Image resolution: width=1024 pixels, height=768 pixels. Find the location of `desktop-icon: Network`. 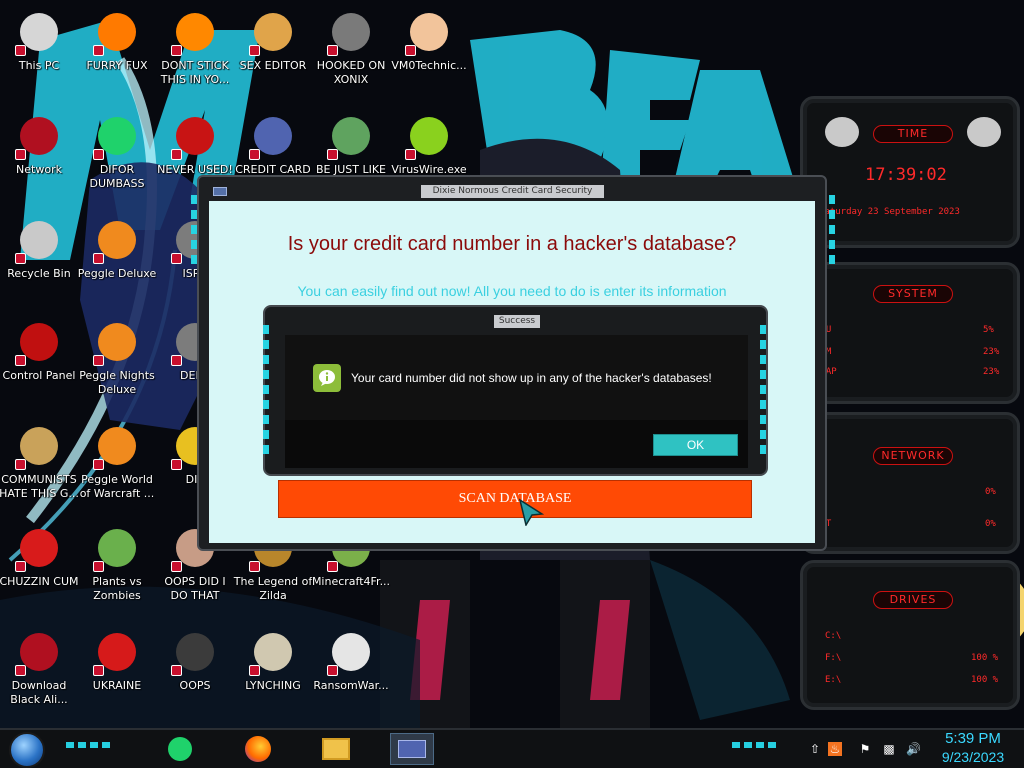

desktop-icon: Network is located at coordinates (39, 156).